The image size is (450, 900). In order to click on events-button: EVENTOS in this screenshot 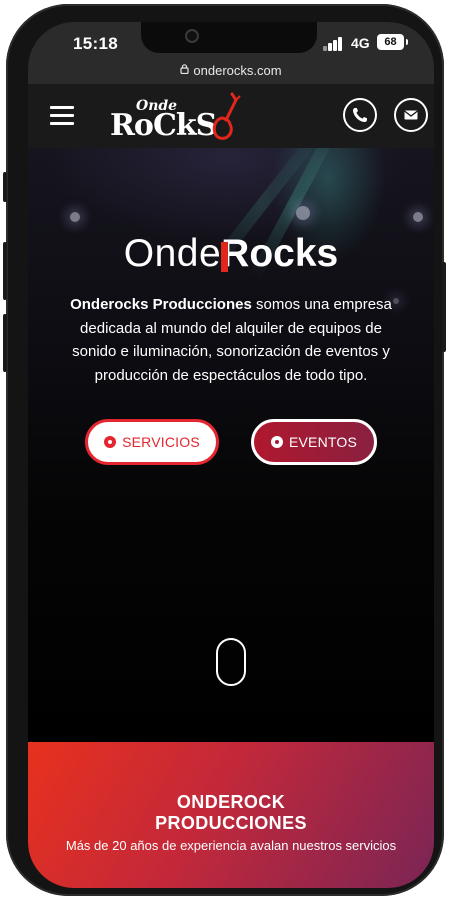, I will do `click(314, 442)`.